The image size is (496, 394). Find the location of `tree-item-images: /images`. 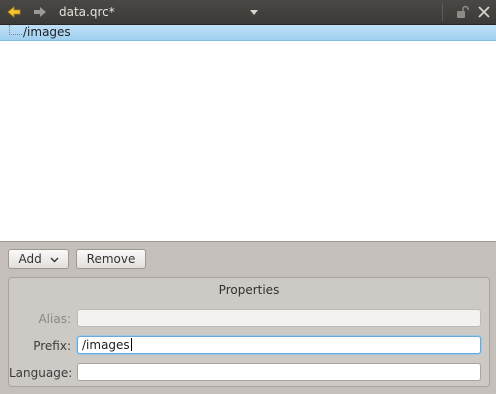

tree-item-images: /images is located at coordinates (248, 33).